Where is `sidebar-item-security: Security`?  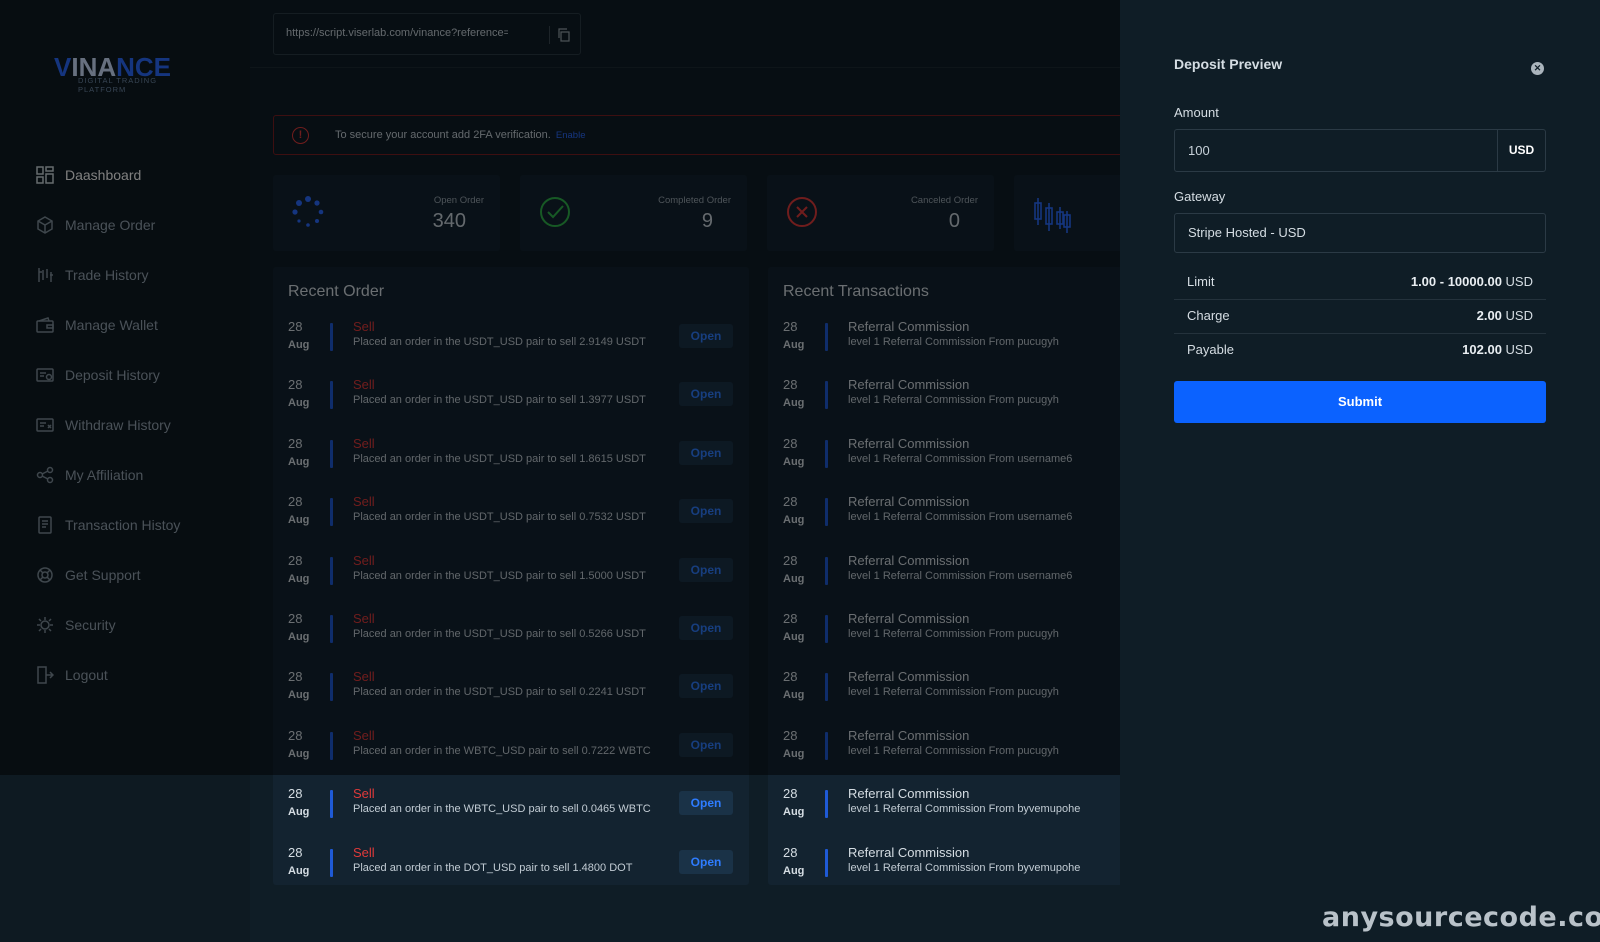 sidebar-item-security: Security is located at coordinates (125, 625).